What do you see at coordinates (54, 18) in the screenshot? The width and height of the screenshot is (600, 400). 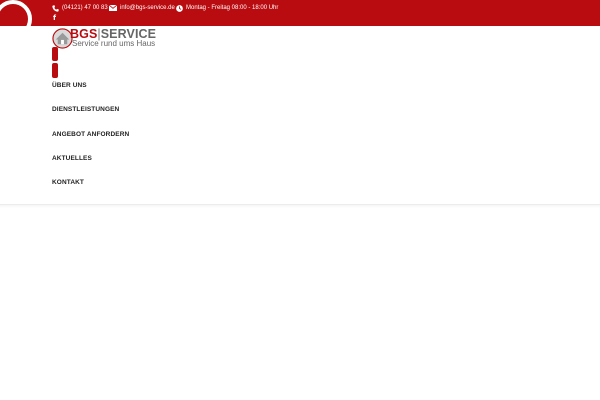 I see `facebook-icon: f` at bounding box center [54, 18].